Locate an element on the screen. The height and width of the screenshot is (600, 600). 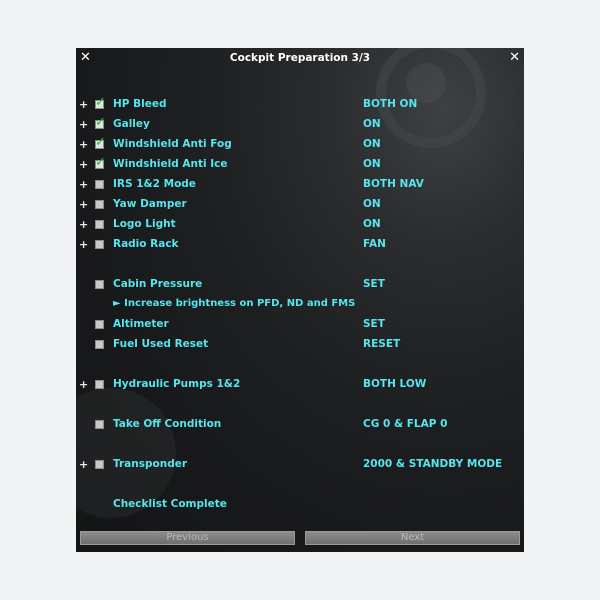
item-label: Transponder is located at coordinates (150, 464).